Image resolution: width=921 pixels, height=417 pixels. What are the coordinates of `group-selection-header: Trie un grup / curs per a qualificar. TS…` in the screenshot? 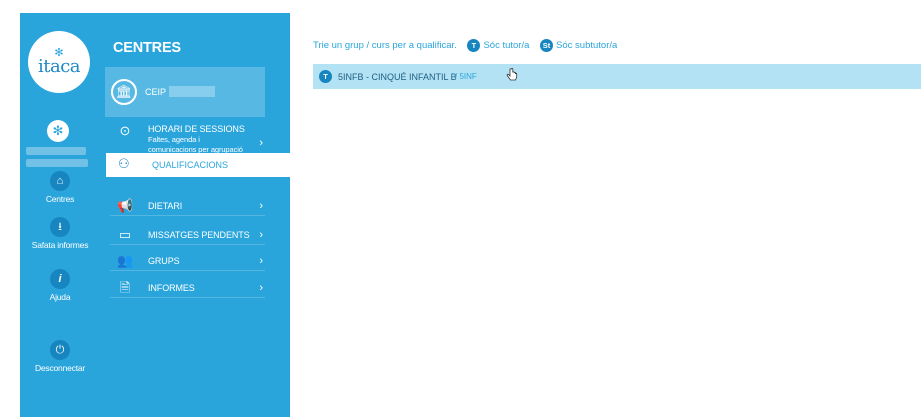 It's located at (465, 45).